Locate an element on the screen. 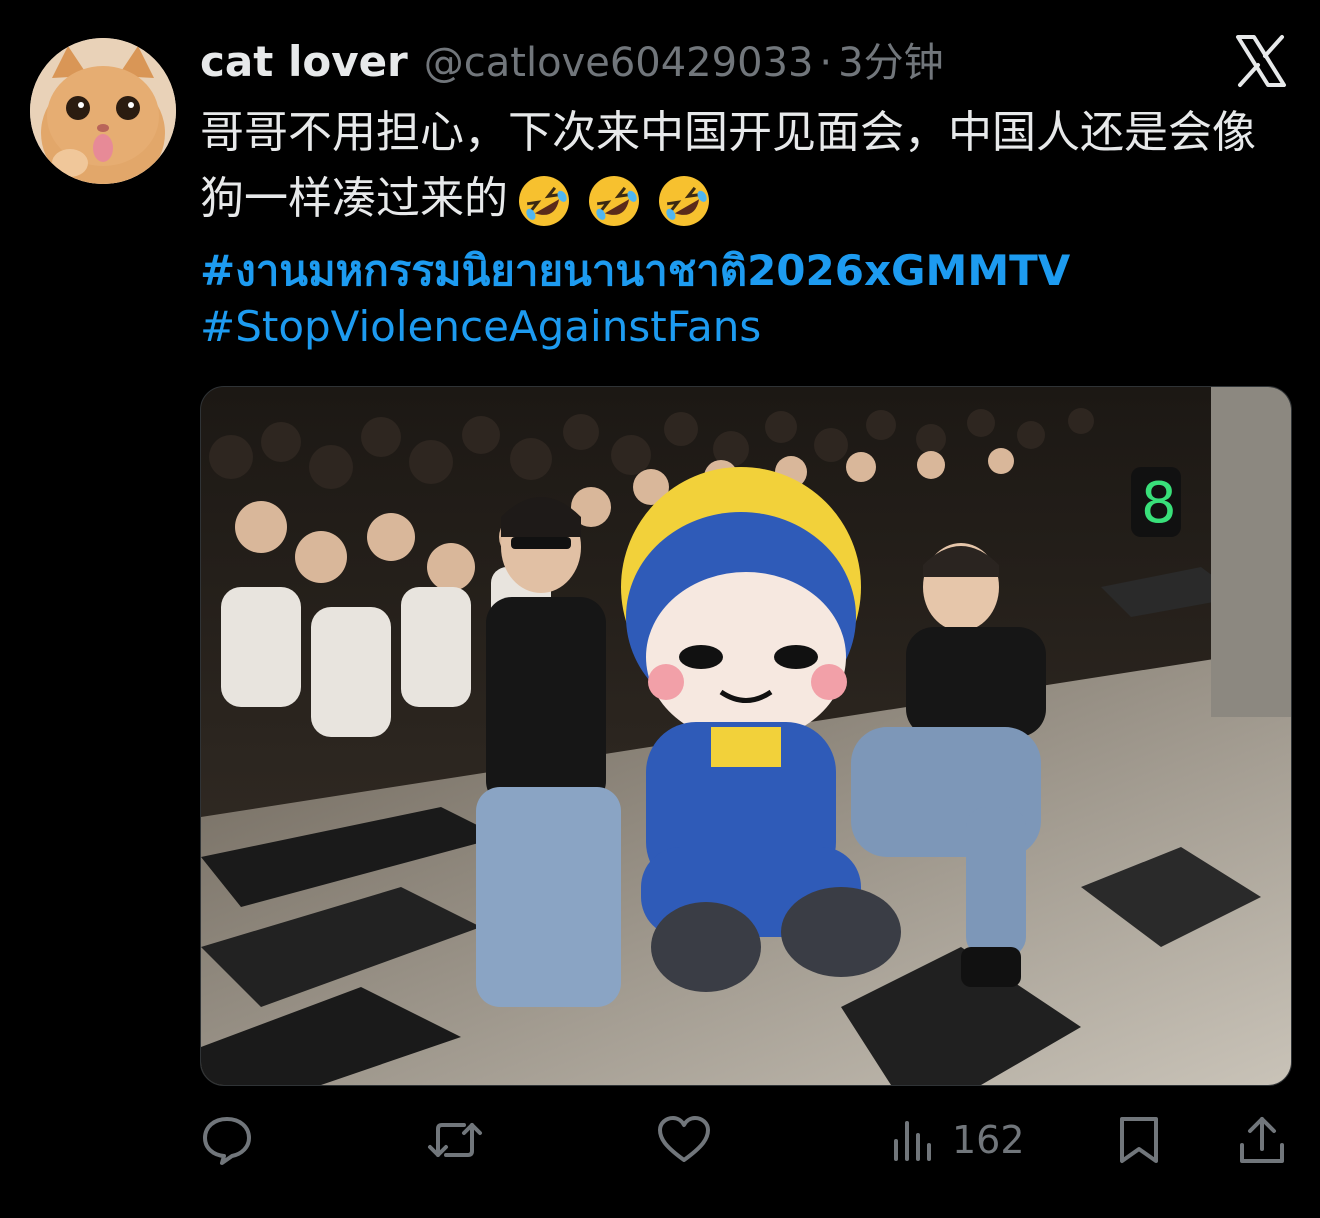  emoji-group is located at coordinates (614, 201).